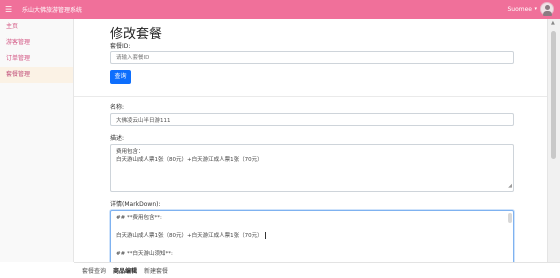 The width and height of the screenshot is (560, 278). I want to click on avatar, so click(547, 9).